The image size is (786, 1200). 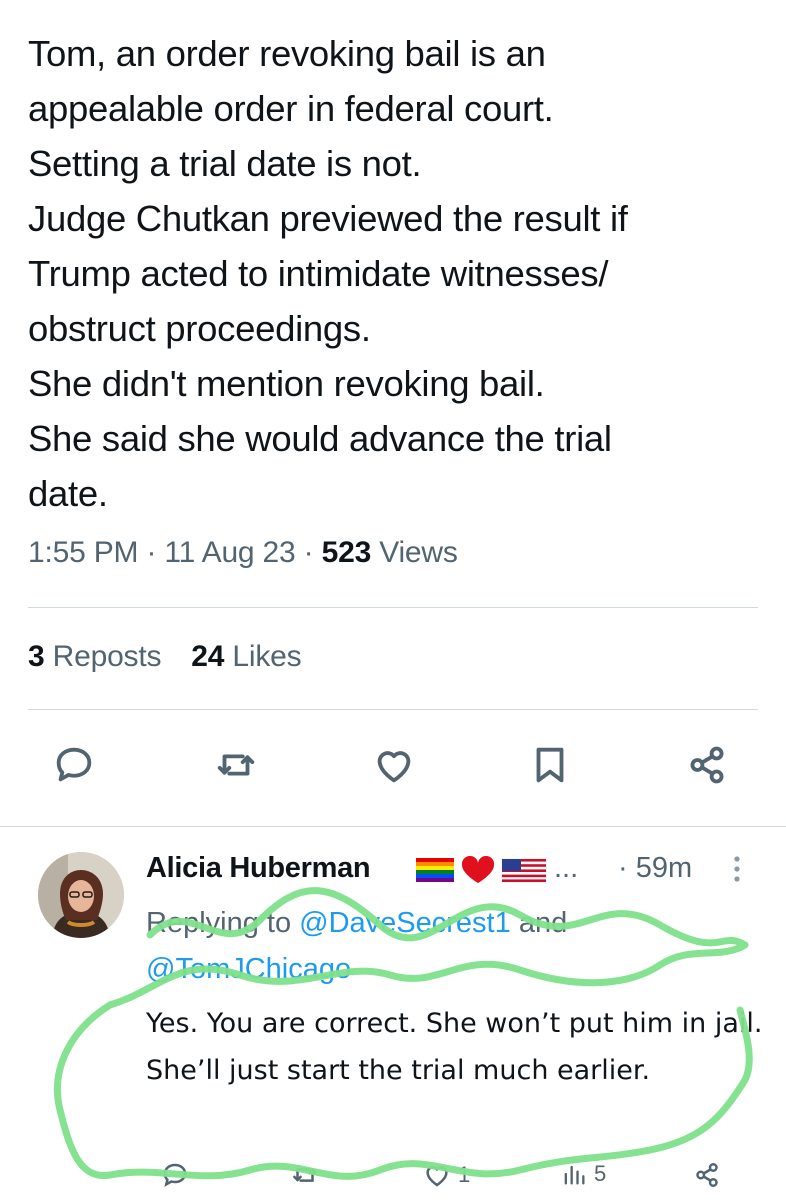 What do you see at coordinates (418, 552) in the screenshot?
I see `views-label: Views` at bounding box center [418, 552].